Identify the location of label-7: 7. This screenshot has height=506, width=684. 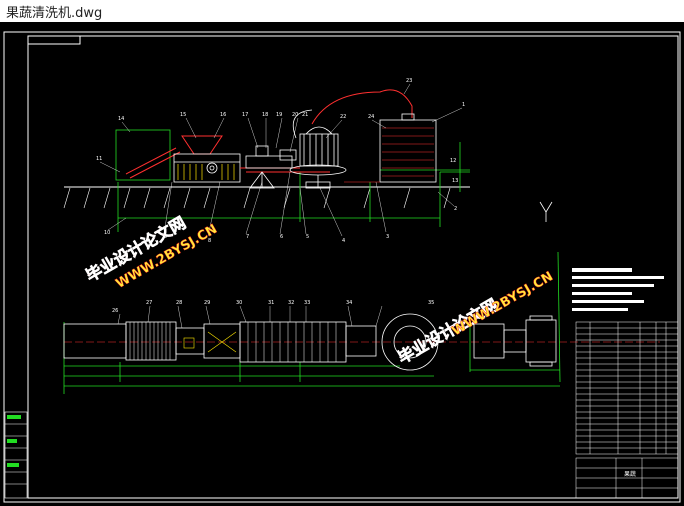
(247, 237).